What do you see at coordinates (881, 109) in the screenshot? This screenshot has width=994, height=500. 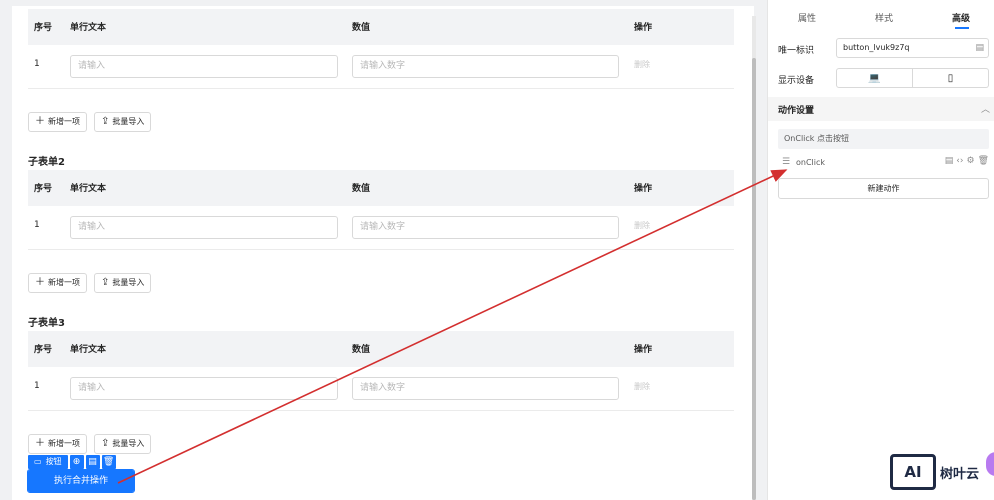 I see `action-settings-header: 动作设置 ︿` at bounding box center [881, 109].